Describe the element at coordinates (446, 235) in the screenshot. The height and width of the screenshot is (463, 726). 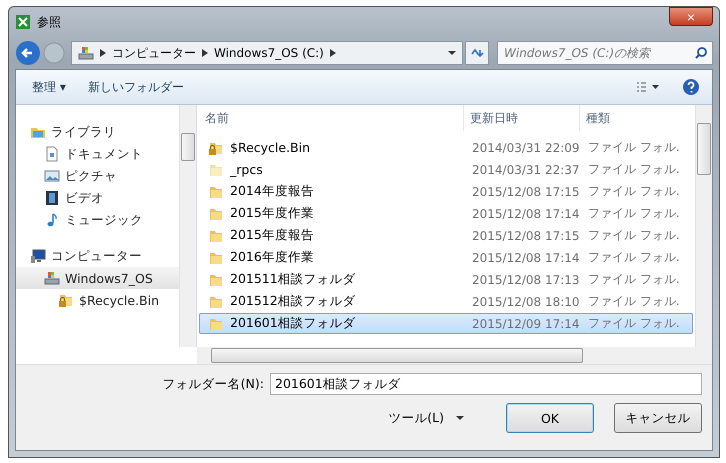
I see `file-row: 2015年度報告 2015/12/08 17:15 ファイル フォル.` at that location.